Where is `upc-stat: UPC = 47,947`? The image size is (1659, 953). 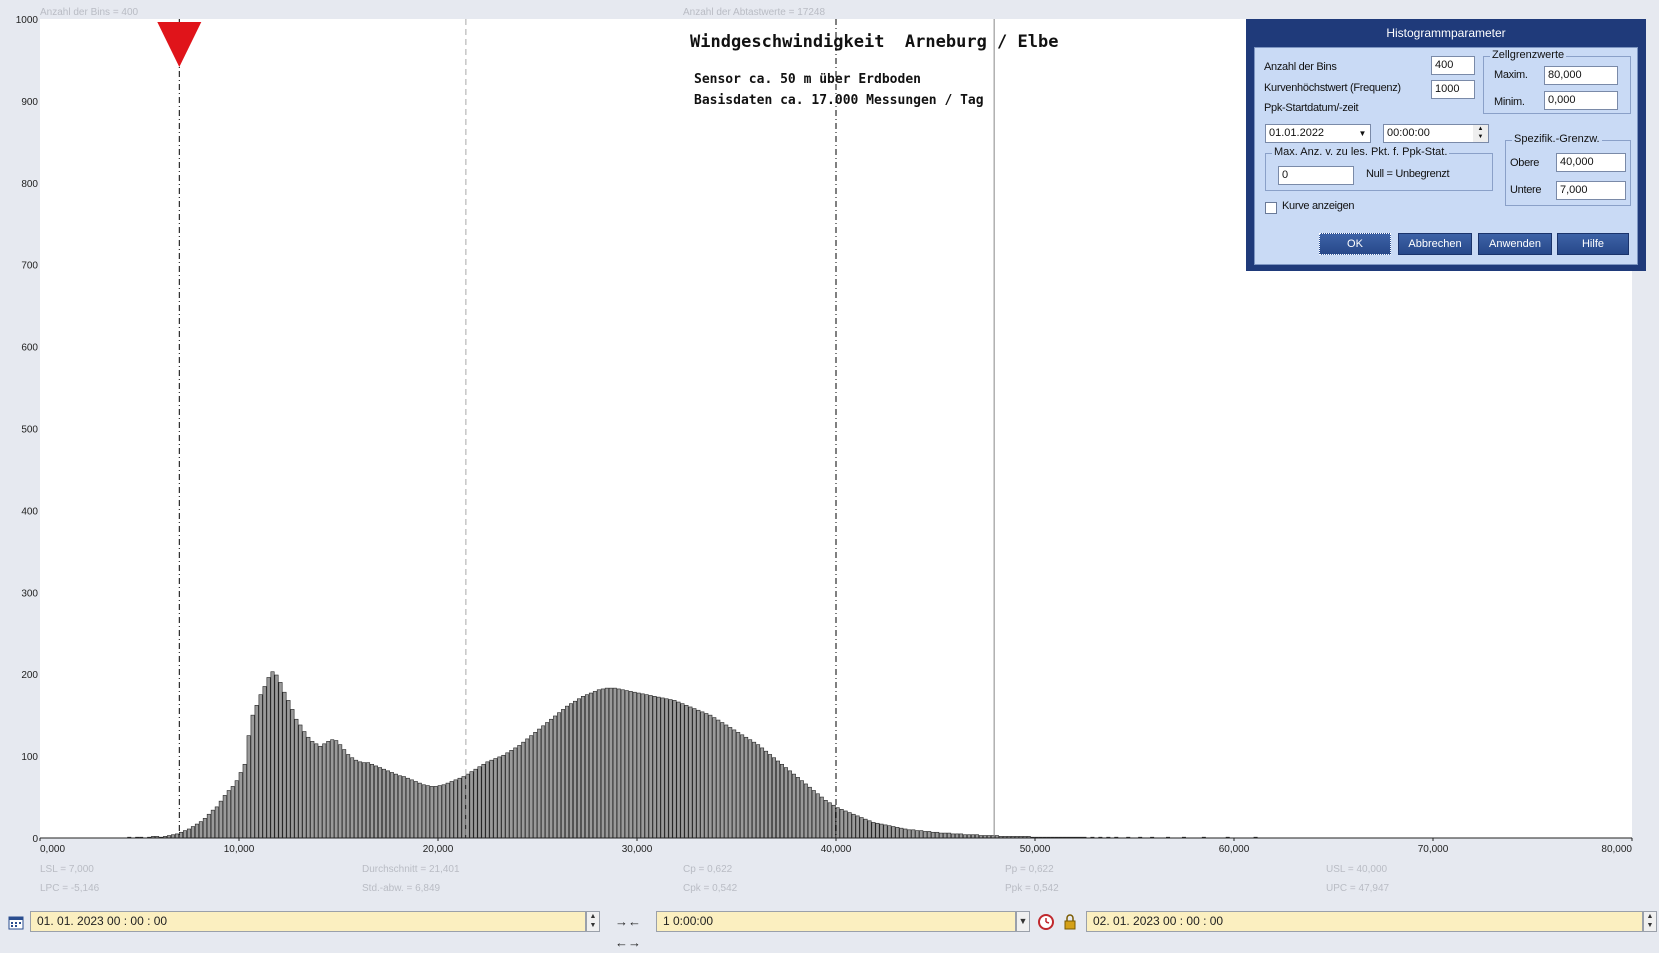 upc-stat: UPC = 47,947 is located at coordinates (1358, 888).